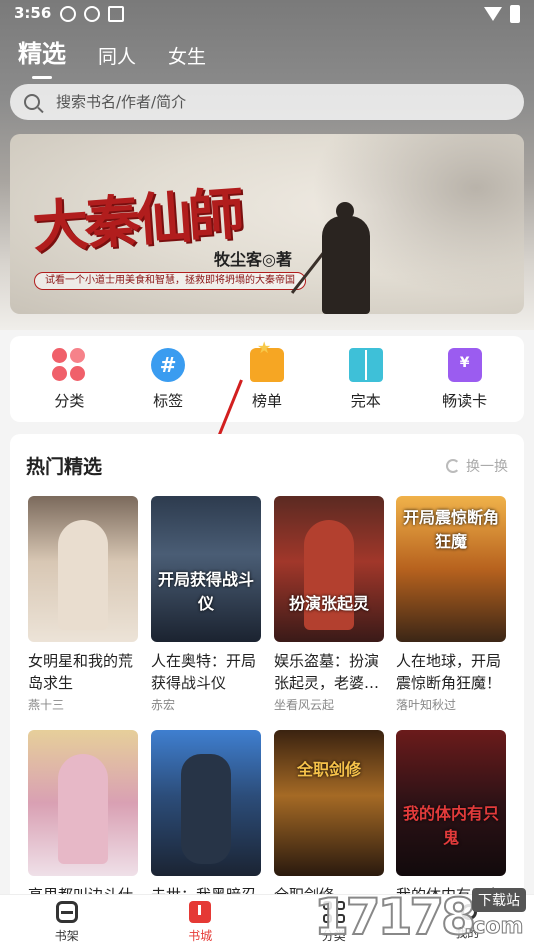 The width and height of the screenshot is (534, 950). Describe the element at coordinates (426, 705) in the screenshot. I see `book-author: 落叶知秋过` at that location.